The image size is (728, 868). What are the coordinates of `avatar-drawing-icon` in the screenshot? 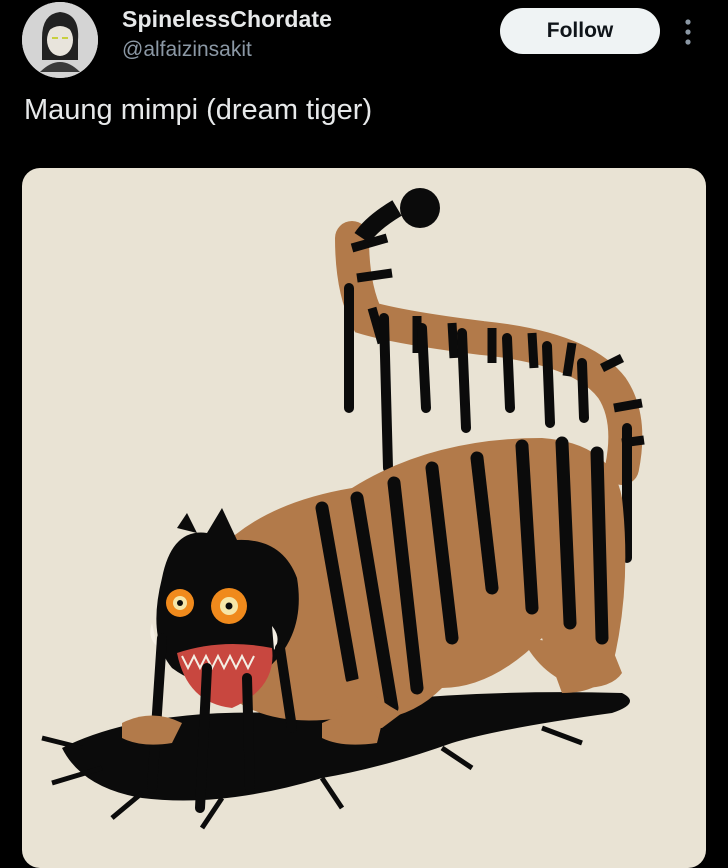 It's located at (60, 40).